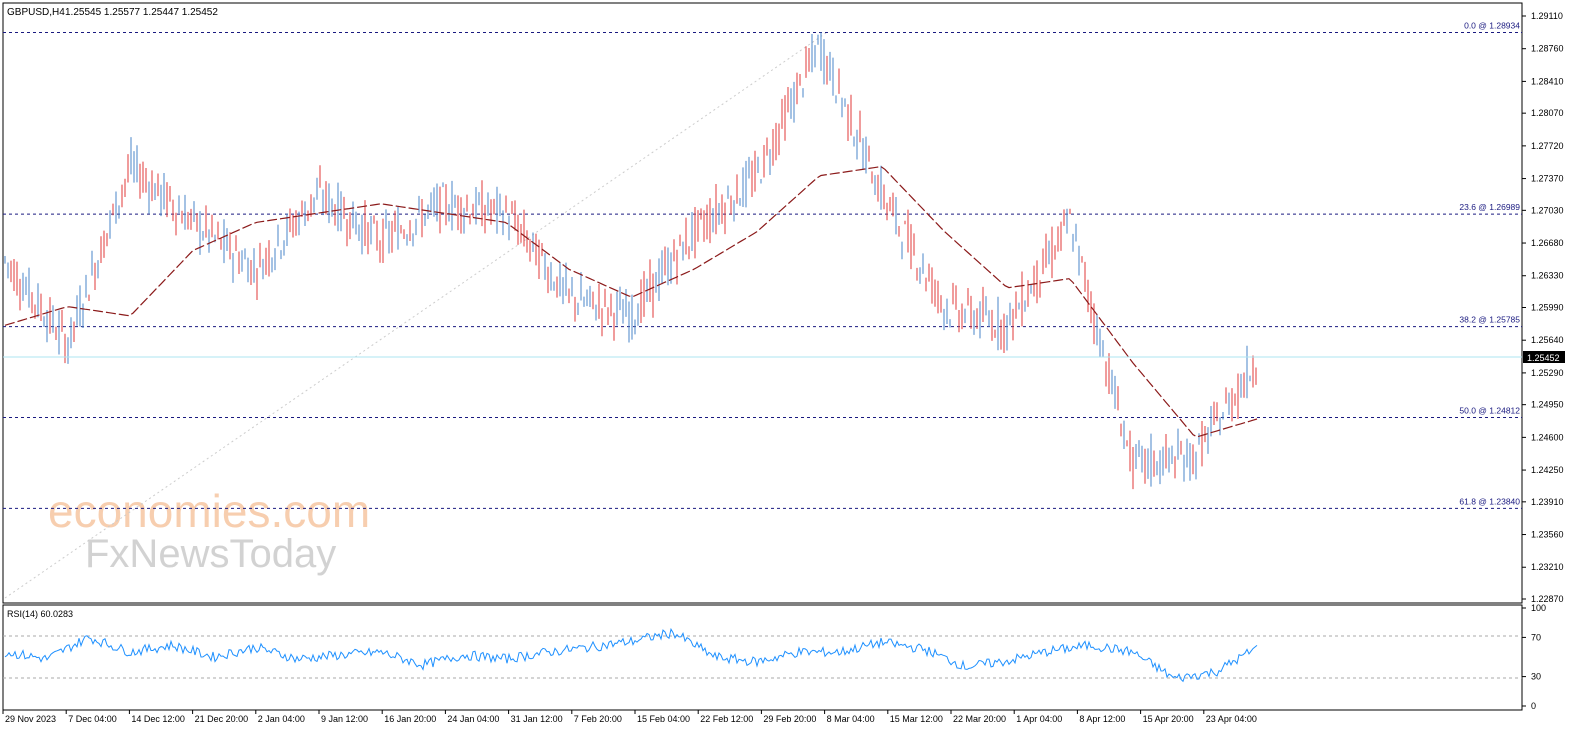 Image resolution: width=1596 pixels, height=743 pixels. What do you see at coordinates (281, 719) in the screenshot?
I see `time-tick-label: 2 Jan 04:00` at bounding box center [281, 719].